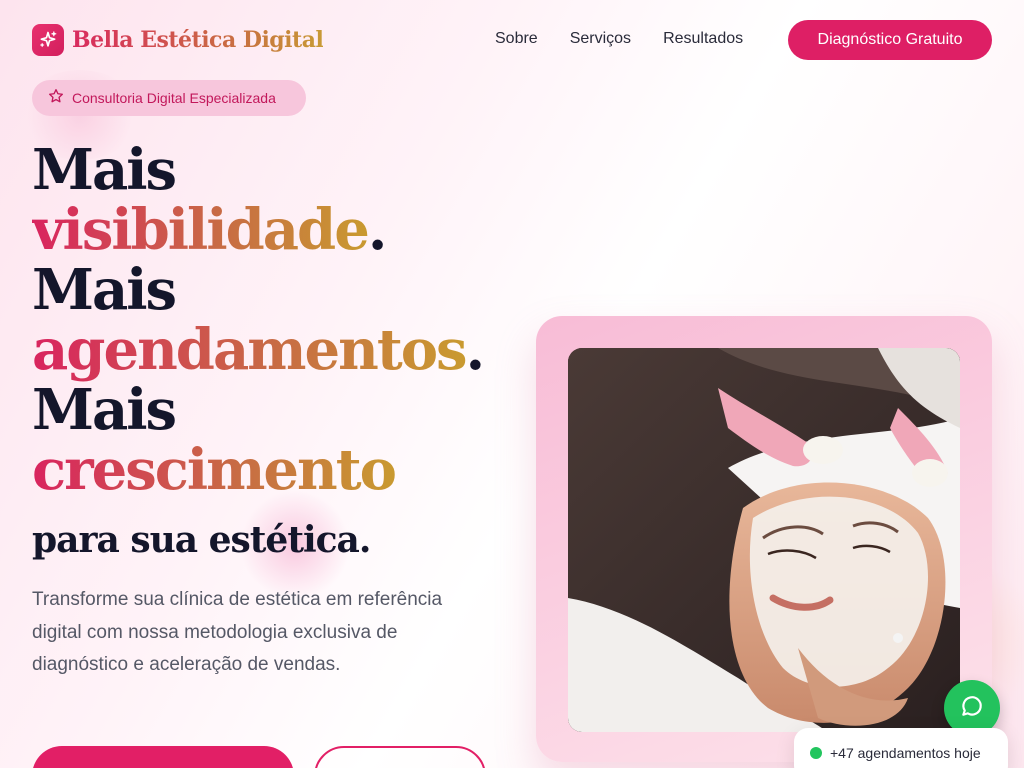  I want to click on badge-label: Consultoria Digital Especializada, so click(174, 98).